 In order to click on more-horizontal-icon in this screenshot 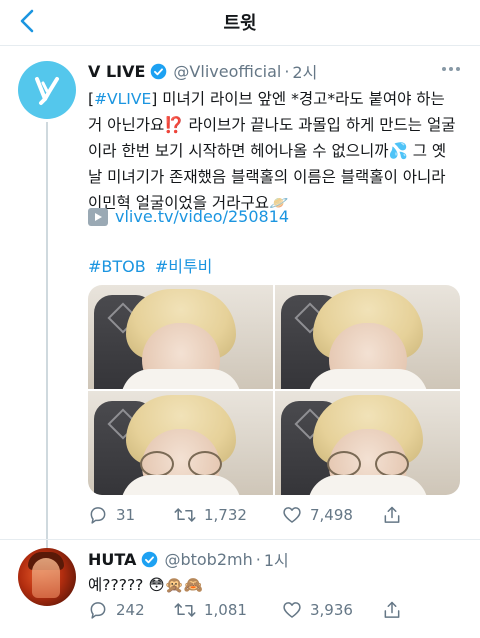, I will do `click(451, 69)`.